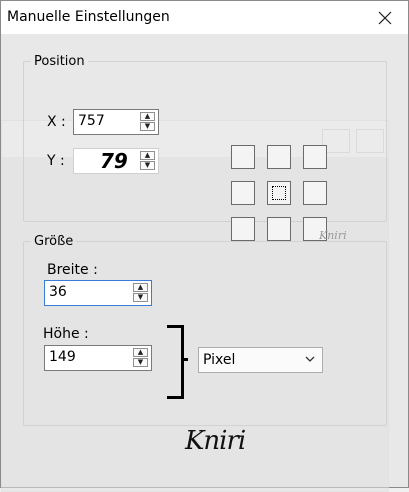 Image resolution: width=409 pixels, height=492 pixels. I want to click on title-bar: Manuelle Einstellungen, so click(204, 17).